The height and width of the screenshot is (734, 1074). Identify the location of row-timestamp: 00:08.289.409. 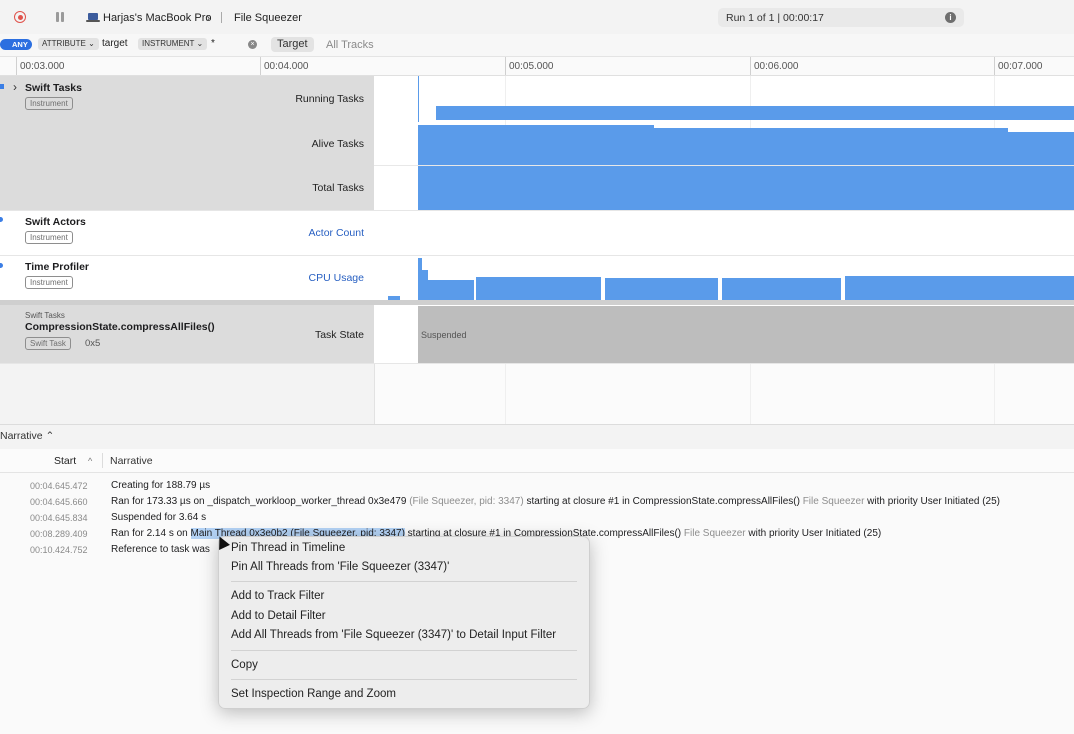
(59, 534).